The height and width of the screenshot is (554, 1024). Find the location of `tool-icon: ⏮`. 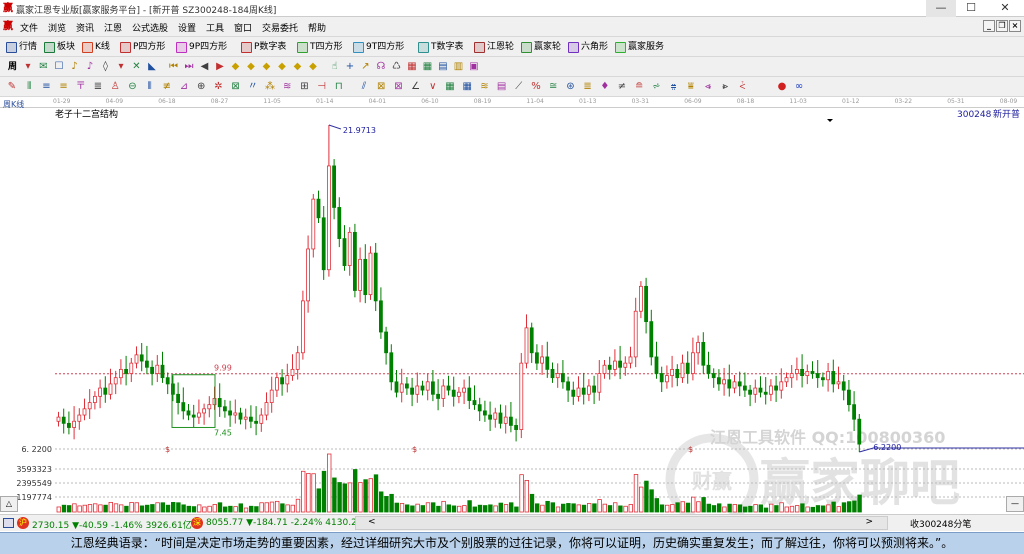

tool-icon: ⏮ is located at coordinates (174, 67).